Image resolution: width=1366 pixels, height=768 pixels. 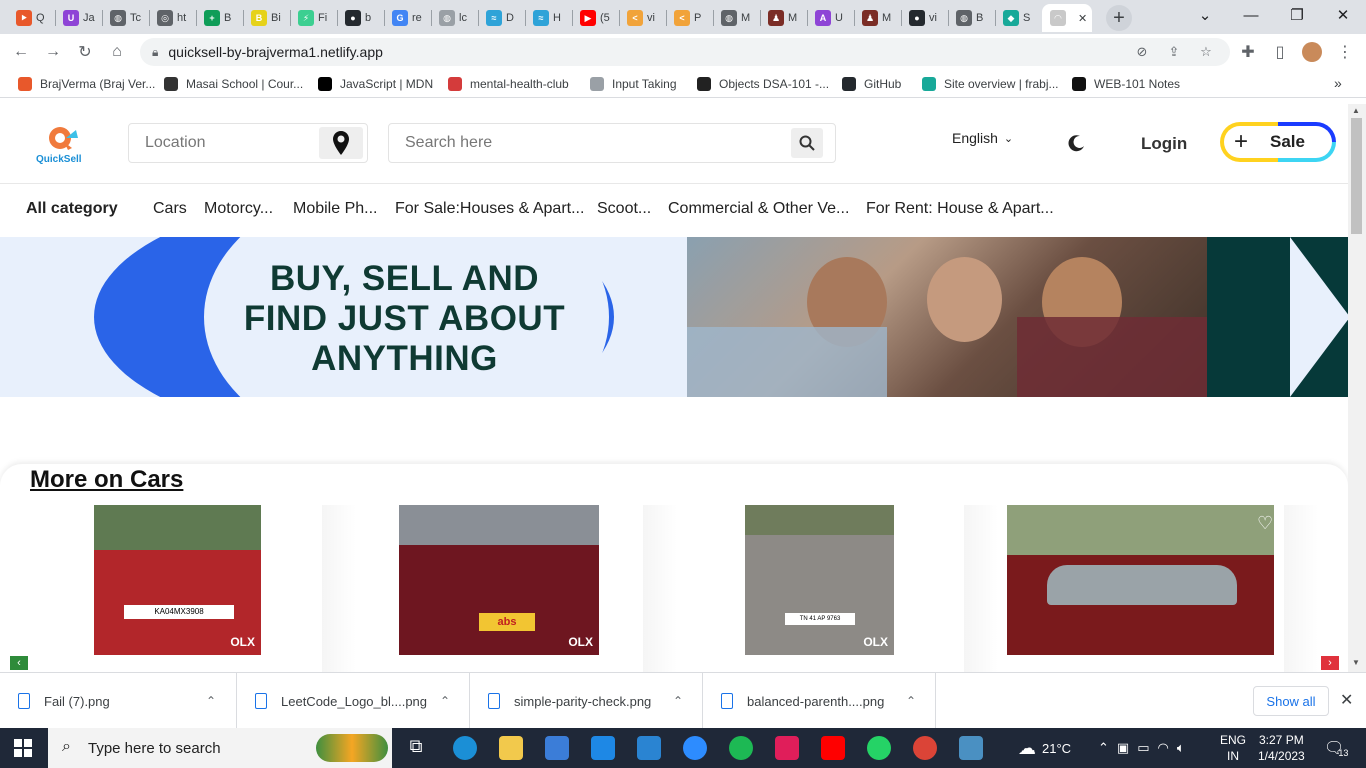 I want to click on location-pin-icon, so click(x=341, y=143).